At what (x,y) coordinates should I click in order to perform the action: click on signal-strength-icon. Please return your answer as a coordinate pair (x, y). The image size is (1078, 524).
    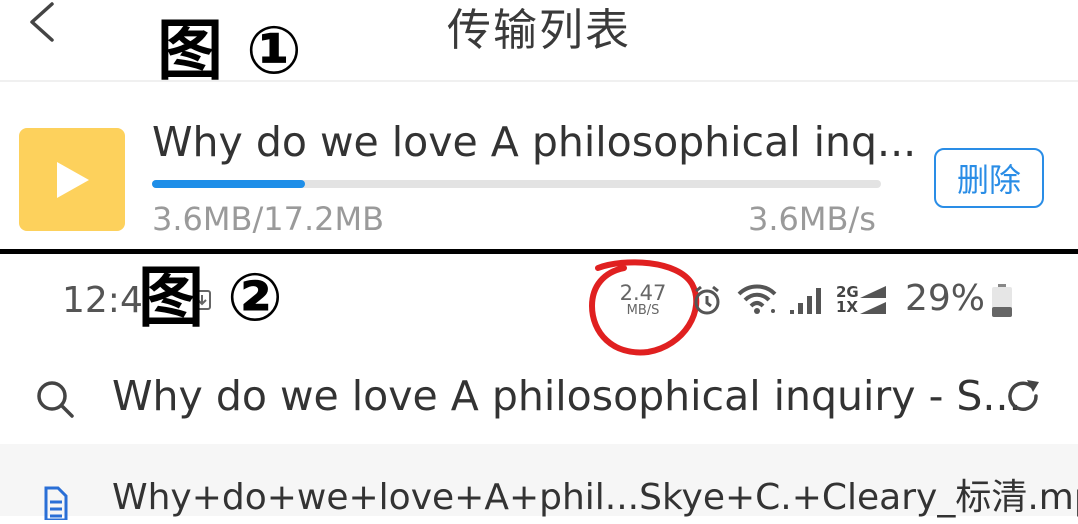
    Looking at the image, I should click on (808, 301).